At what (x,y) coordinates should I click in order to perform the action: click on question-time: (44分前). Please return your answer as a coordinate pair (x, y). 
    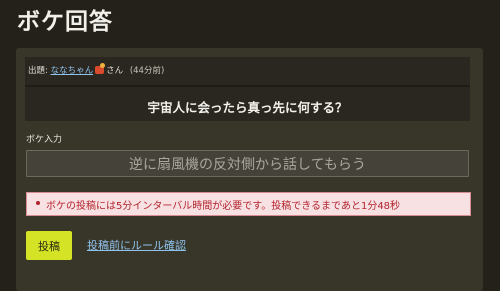
    Looking at the image, I should click on (147, 71).